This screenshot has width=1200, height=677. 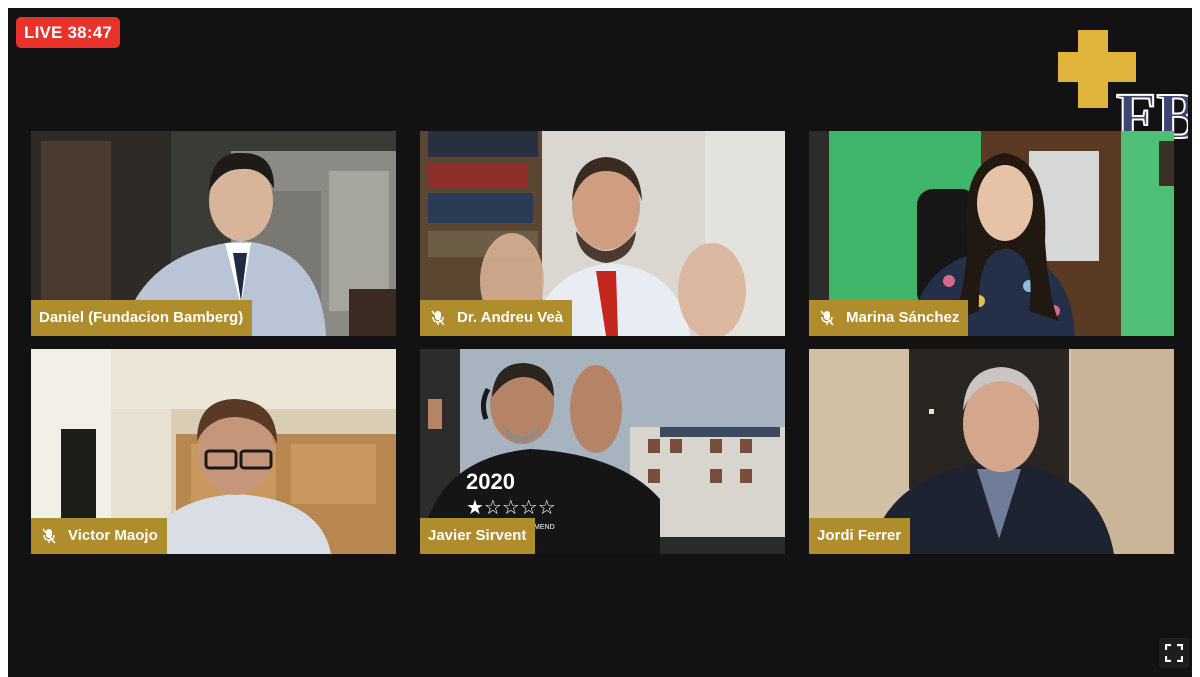 I want to click on video-tile-andreu: Dr. Andreu Veà, so click(x=602, y=233).